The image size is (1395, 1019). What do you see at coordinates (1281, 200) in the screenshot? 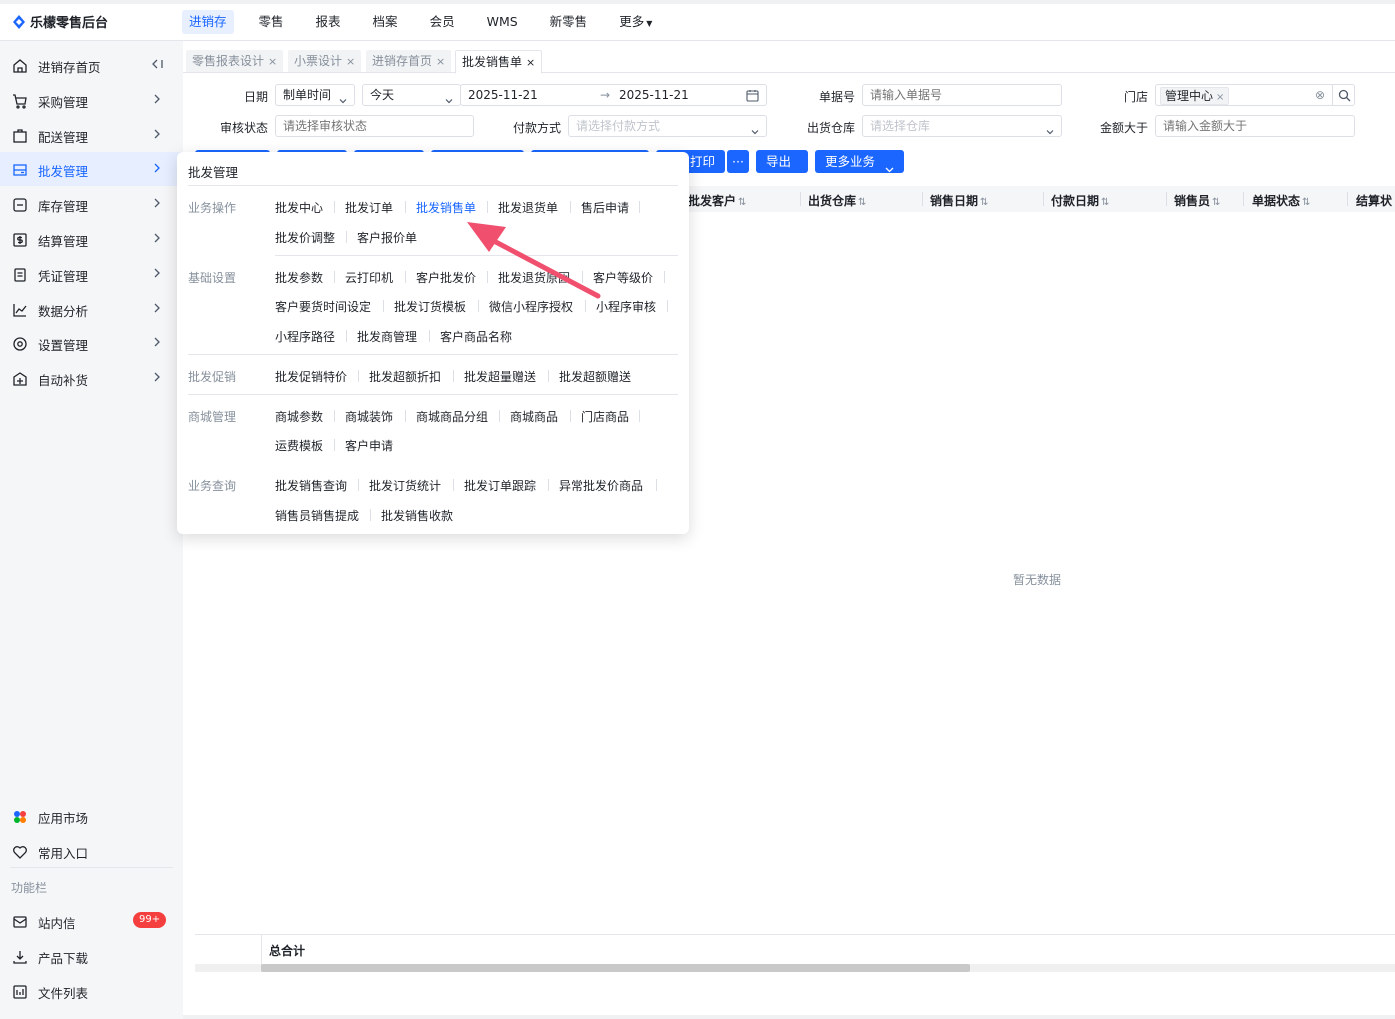
I see `col-document-status: 单据状态 ⇅` at bounding box center [1281, 200].